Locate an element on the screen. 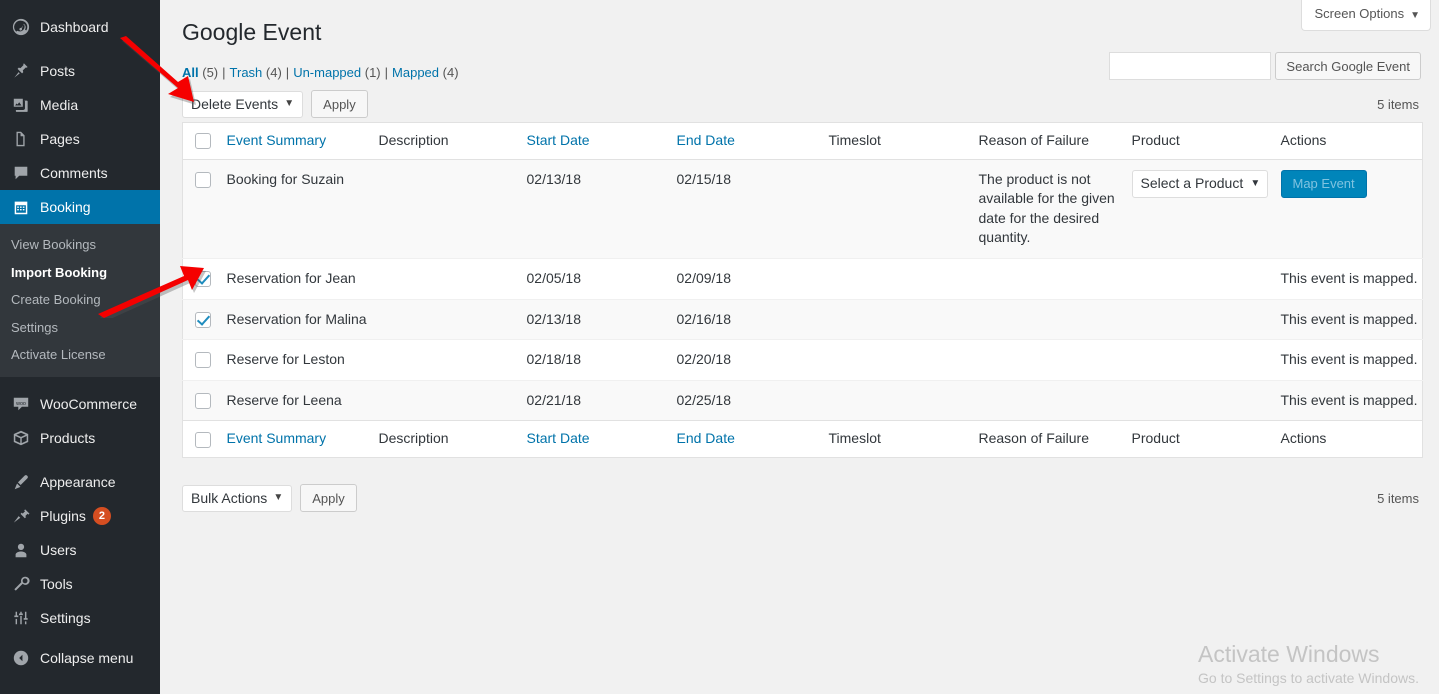 The height and width of the screenshot is (694, 1439). plugins-update-badge: 2 is located at coordinates (101, 515).